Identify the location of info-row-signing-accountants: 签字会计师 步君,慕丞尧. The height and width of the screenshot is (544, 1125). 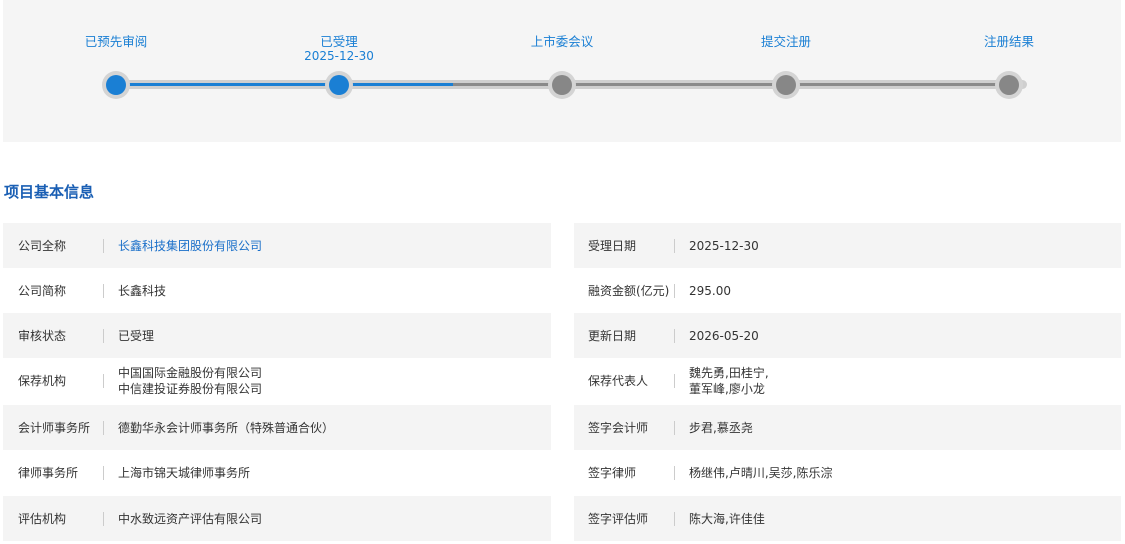
(847, 427).